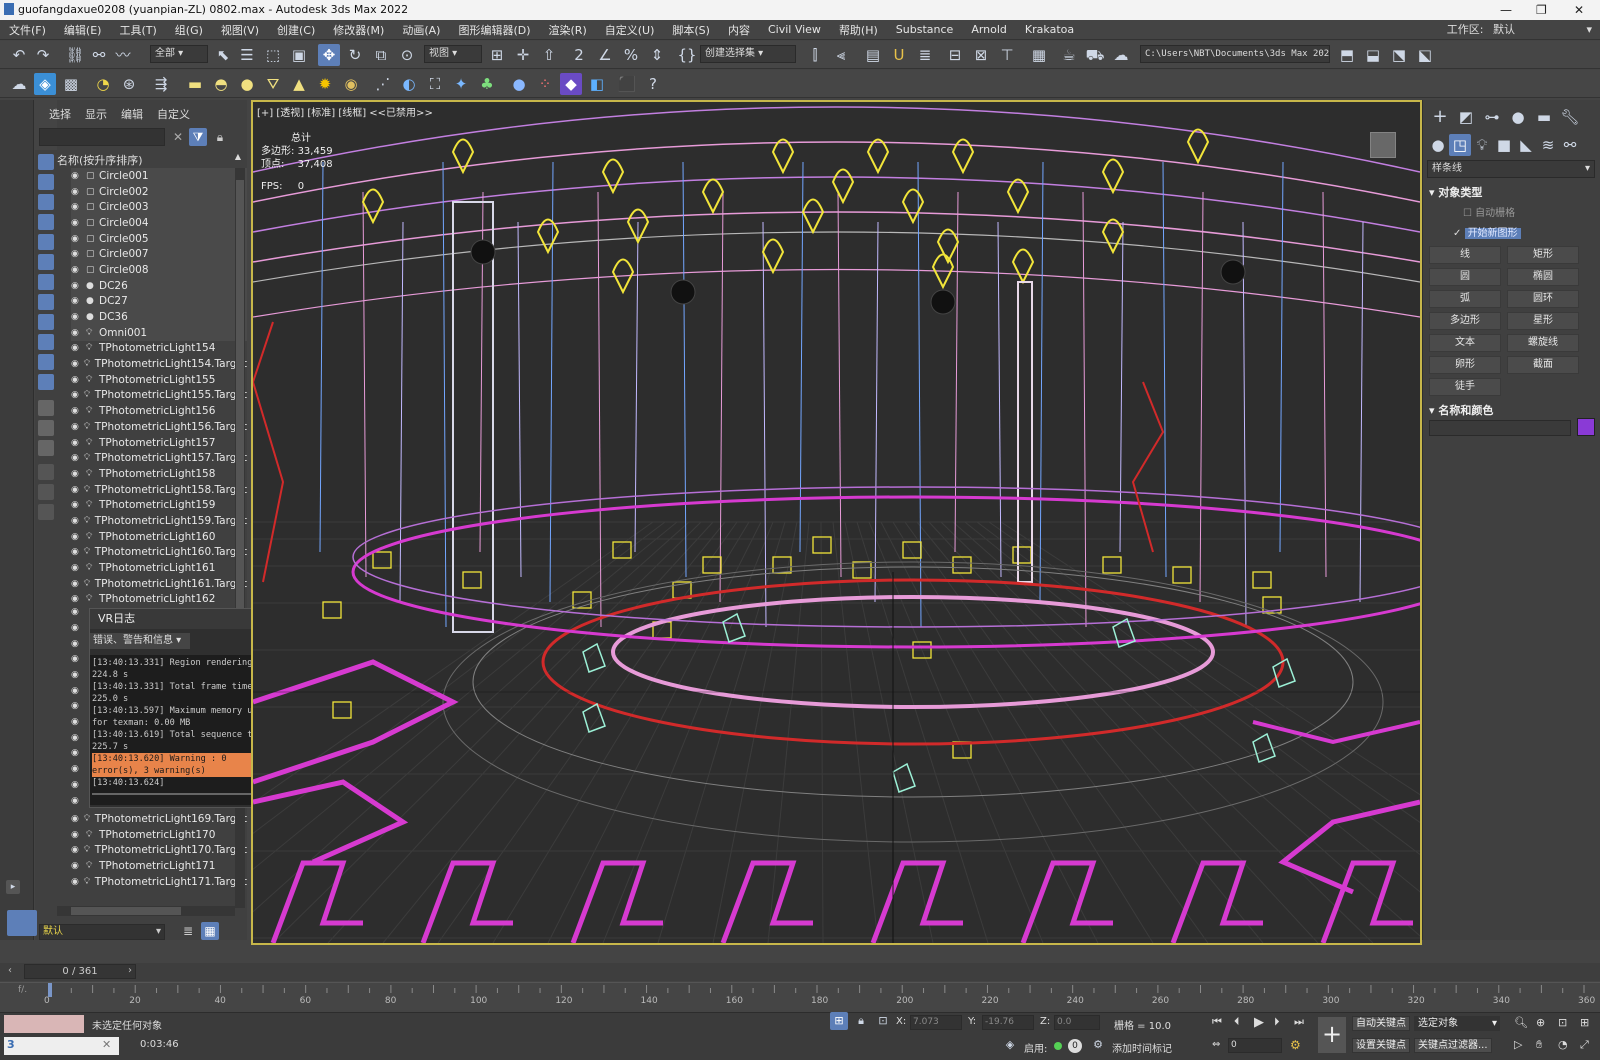 This screenshot has height=1060, width=1600. Describe the element at coordinates (691, 30) in the screenshot. I see `menu-scripting: 脚本(S)` at that location.